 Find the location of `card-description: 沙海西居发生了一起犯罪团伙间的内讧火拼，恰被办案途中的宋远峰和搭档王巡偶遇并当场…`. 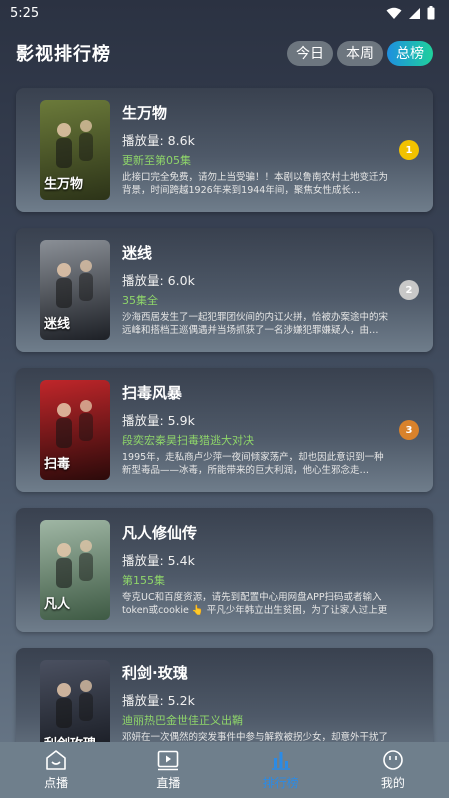

card-description: 沙海西居发生了一起犯罪团伙间的内讧火拼，恰被办案途中的宋远峰和搭档王巡偶遇并当场… is located at coordinates (255, 324).